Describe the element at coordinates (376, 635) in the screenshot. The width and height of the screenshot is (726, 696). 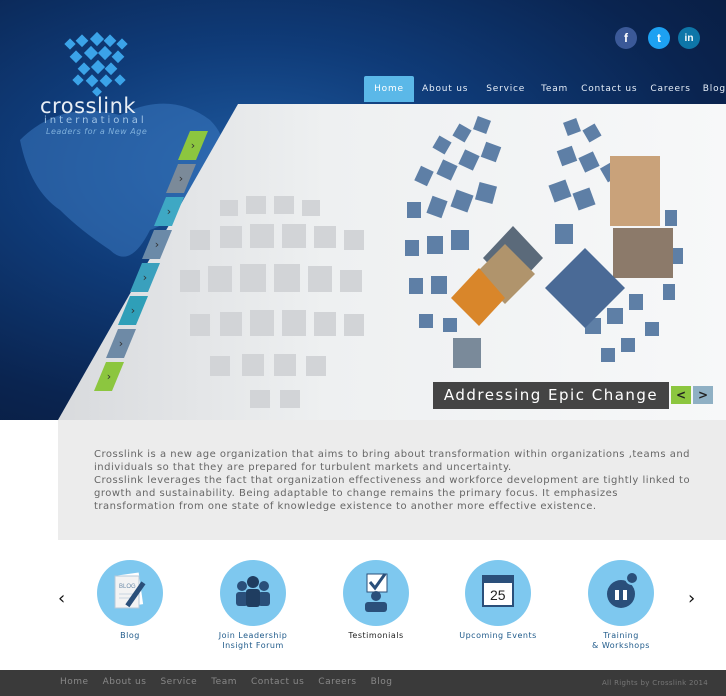
I see `feature-testimonials-label: Testimonials` at that location.